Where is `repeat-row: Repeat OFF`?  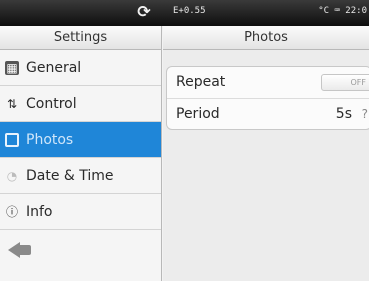 repeat-row: Repeat OFF is located at coordinates (268, 82).